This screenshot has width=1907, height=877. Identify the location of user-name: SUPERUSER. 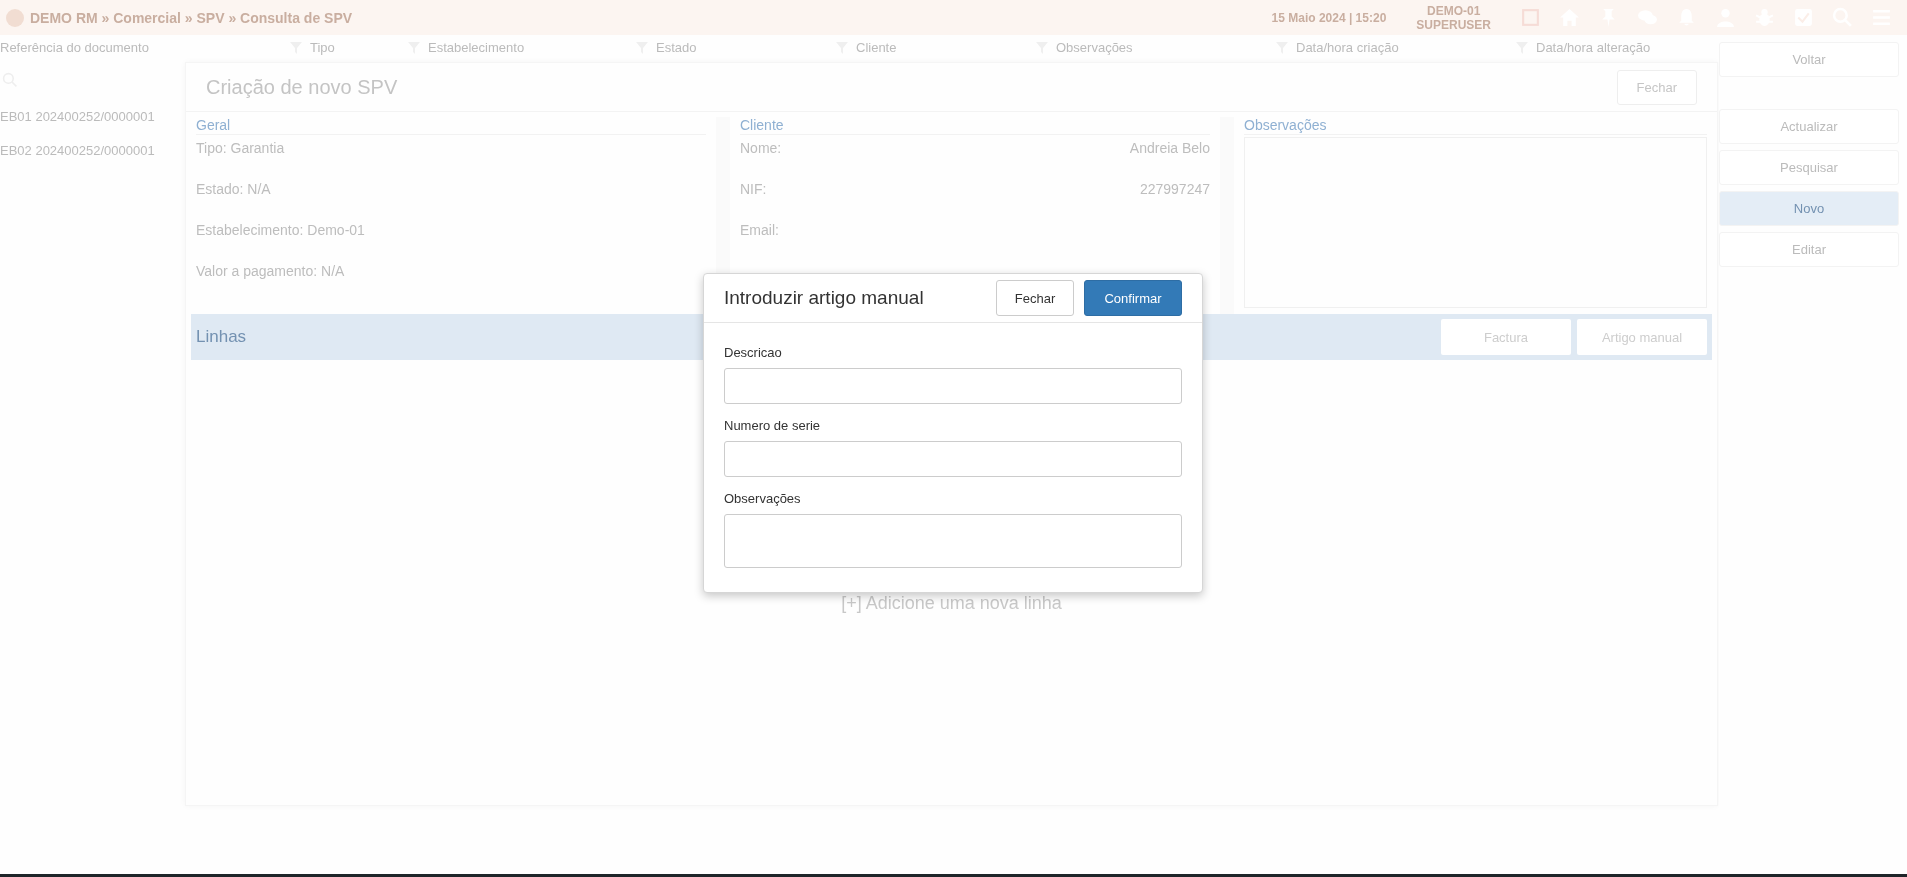
(1453, 24).